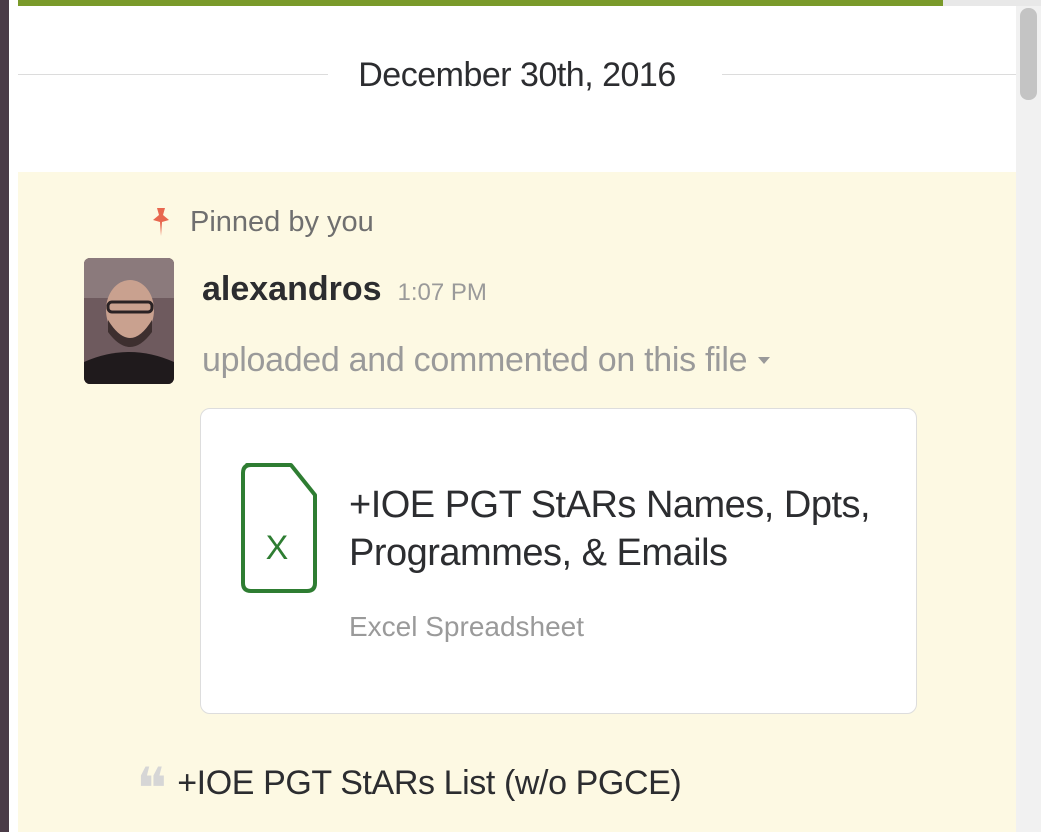 This screenshot has width=1041, height=832. Describe the element at coordinates (161, 222) in the screenshot. I see `pin-icon` at that location.